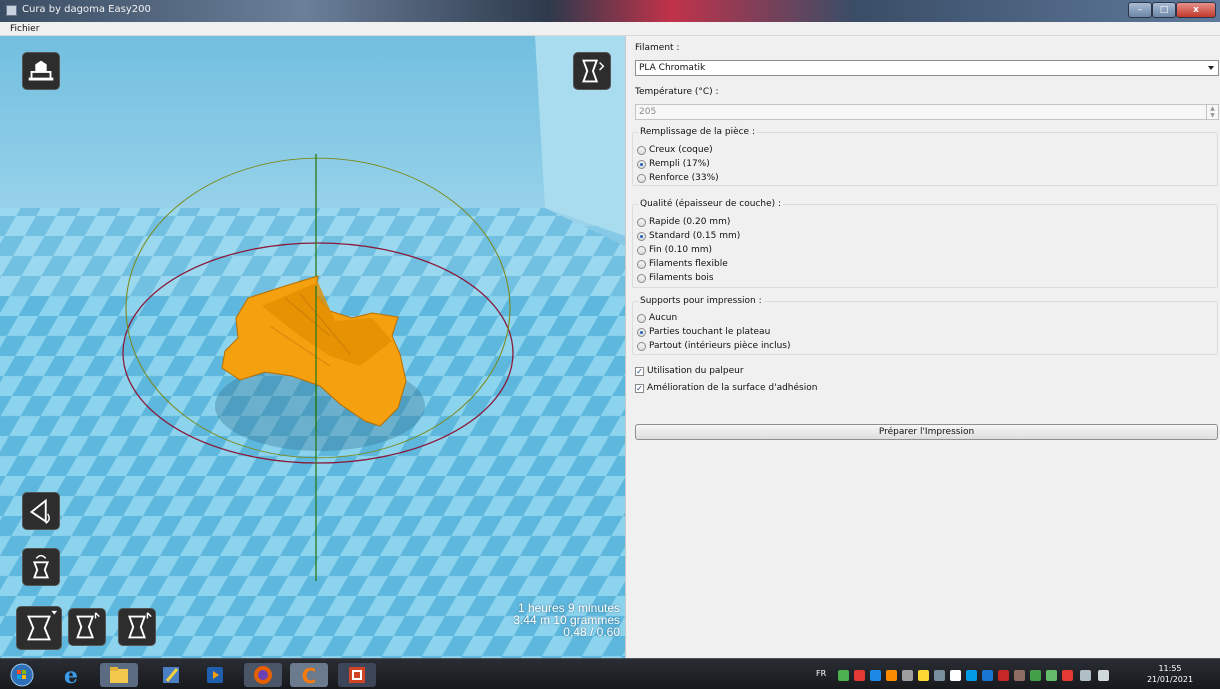  I want to click on minimize-button: –, so click(1140, 10).